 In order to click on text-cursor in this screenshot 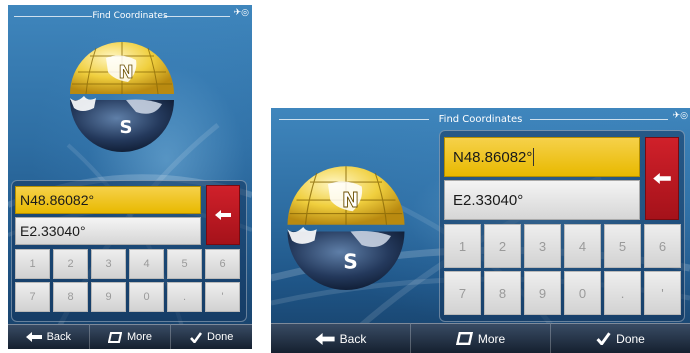, I will do `click(534, 157)`.